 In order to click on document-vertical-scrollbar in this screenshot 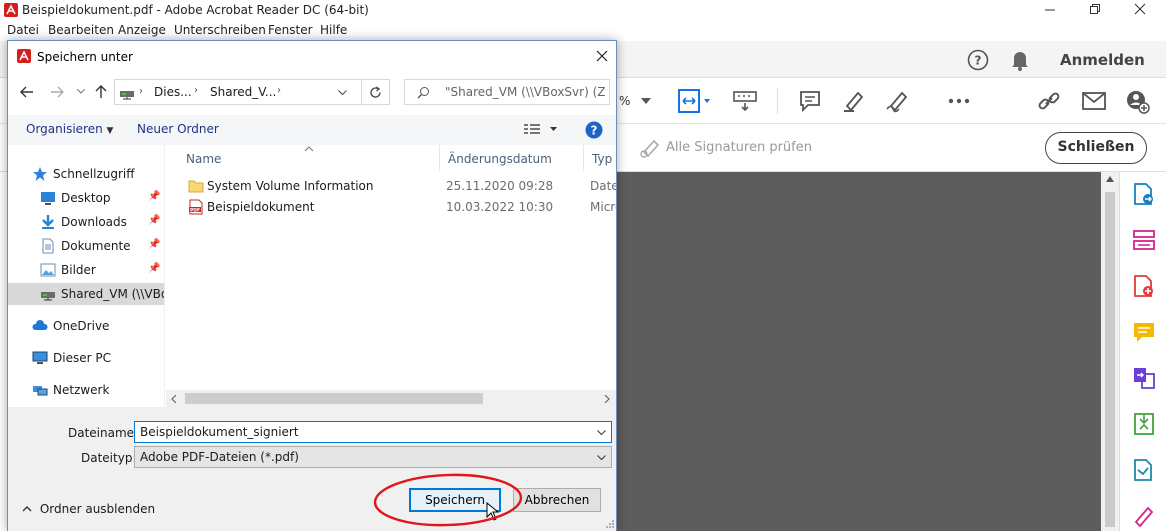, I will do `click(1110, 351)`.